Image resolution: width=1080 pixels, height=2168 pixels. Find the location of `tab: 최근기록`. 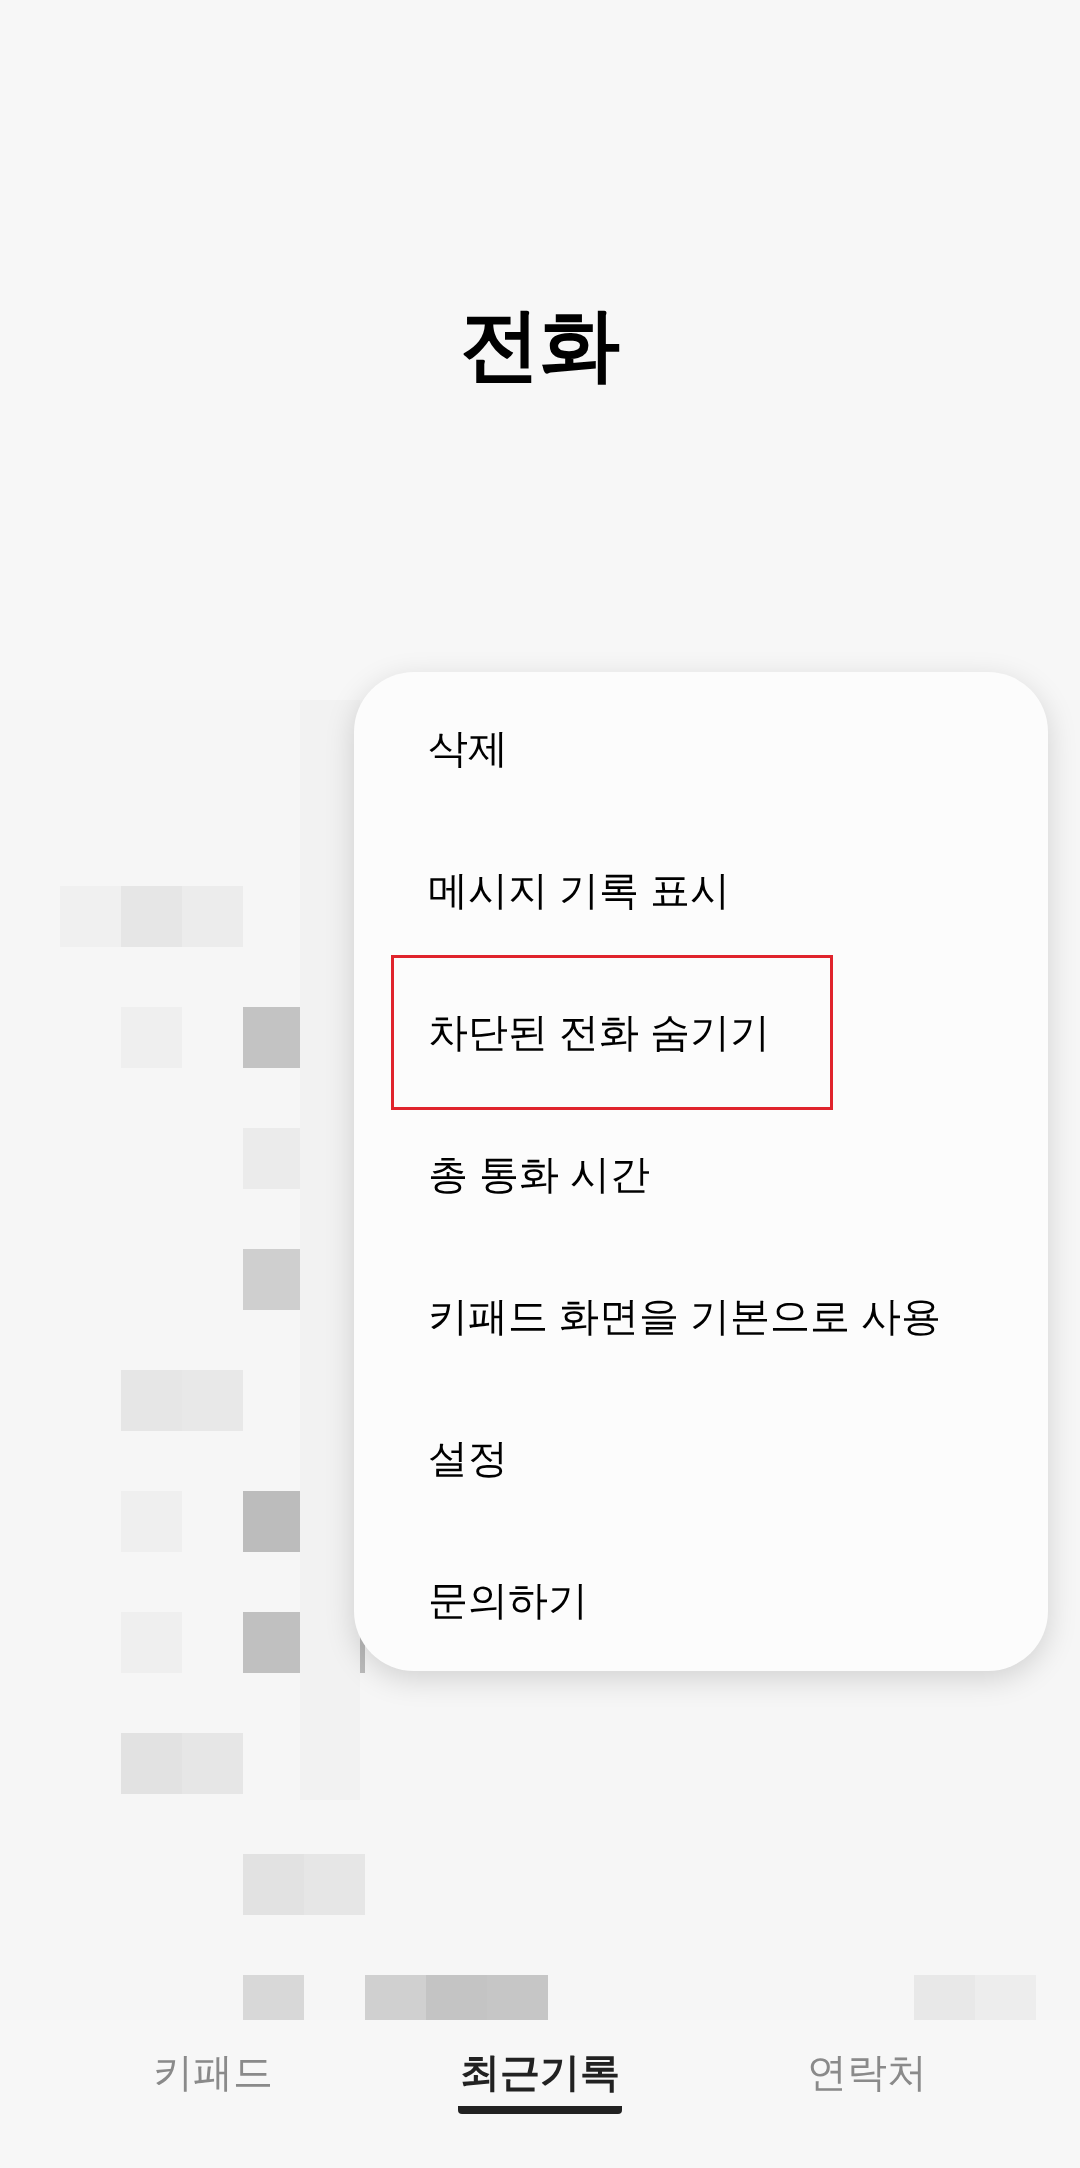

tab: 최근기록 is located at coordinates (540, 2078).